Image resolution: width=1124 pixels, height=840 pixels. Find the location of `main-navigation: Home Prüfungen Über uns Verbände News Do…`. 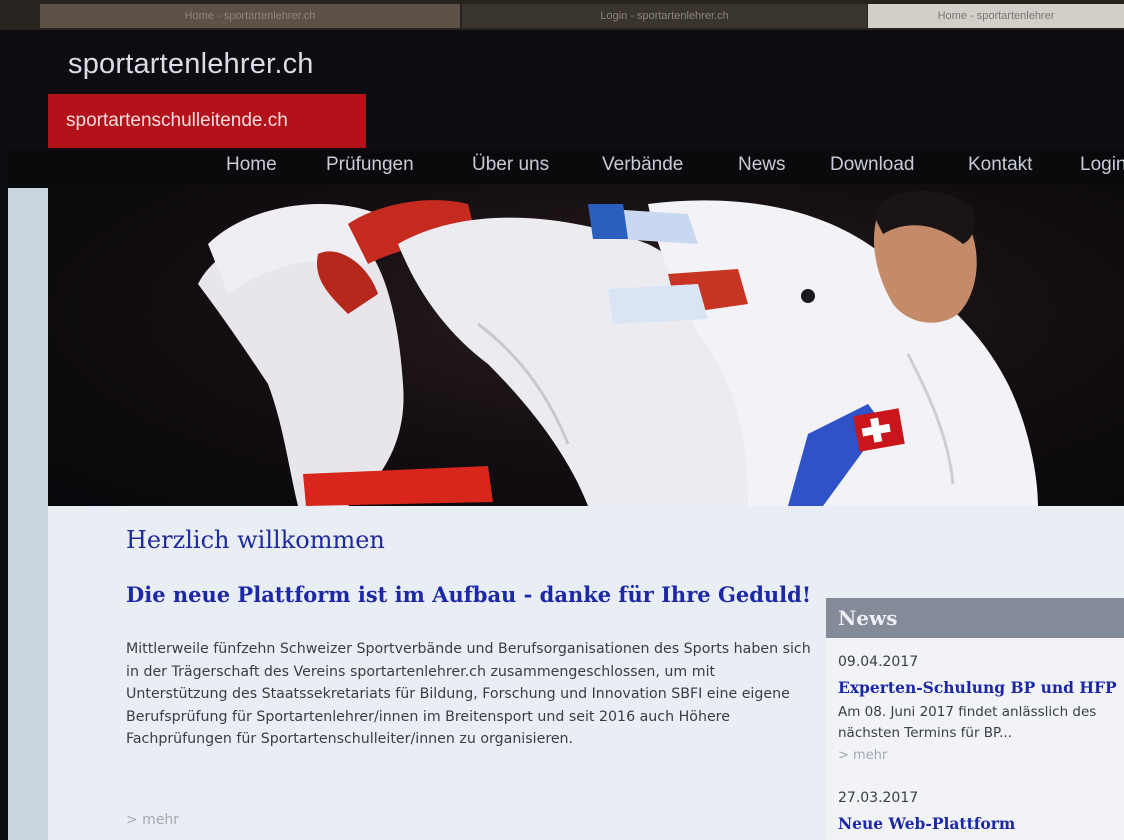

main-navigation: Home Prüfungen Über uns Verbände News Do… is located at coordinates (566, 168).